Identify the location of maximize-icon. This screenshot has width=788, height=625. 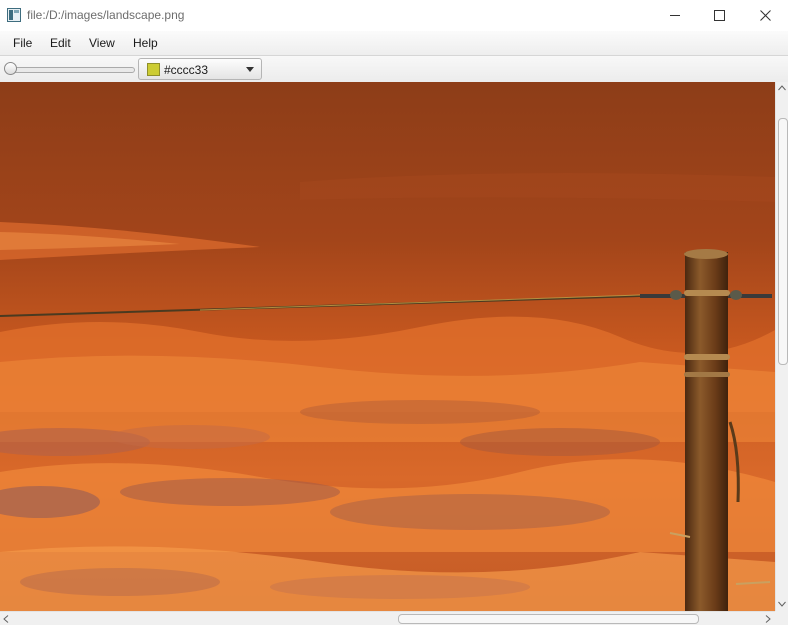
(719, 15).